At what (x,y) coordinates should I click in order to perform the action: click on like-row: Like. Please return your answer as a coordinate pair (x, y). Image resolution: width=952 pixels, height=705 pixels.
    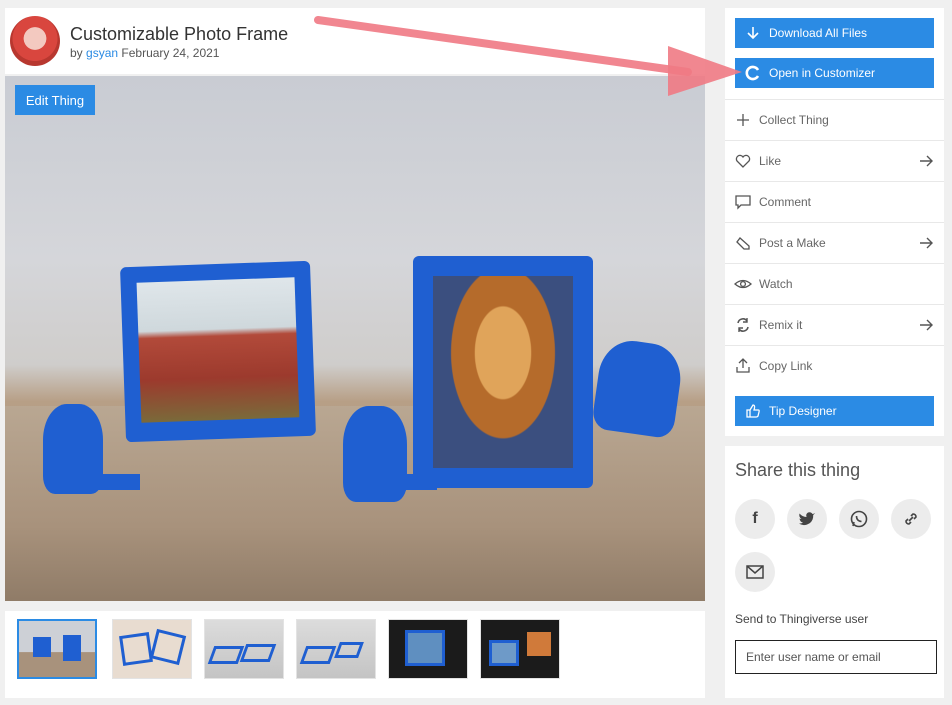
    Looking at the image, I should click on (834, 160).